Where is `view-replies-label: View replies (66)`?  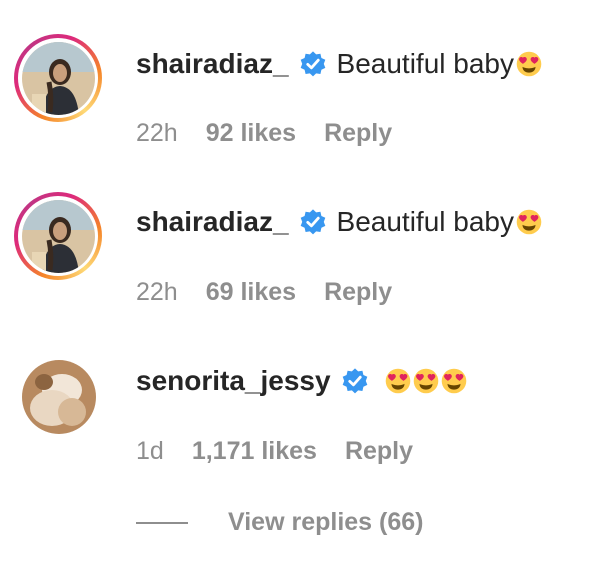 view-replies-label: View replies (66) is located at coordinates (326, 522).